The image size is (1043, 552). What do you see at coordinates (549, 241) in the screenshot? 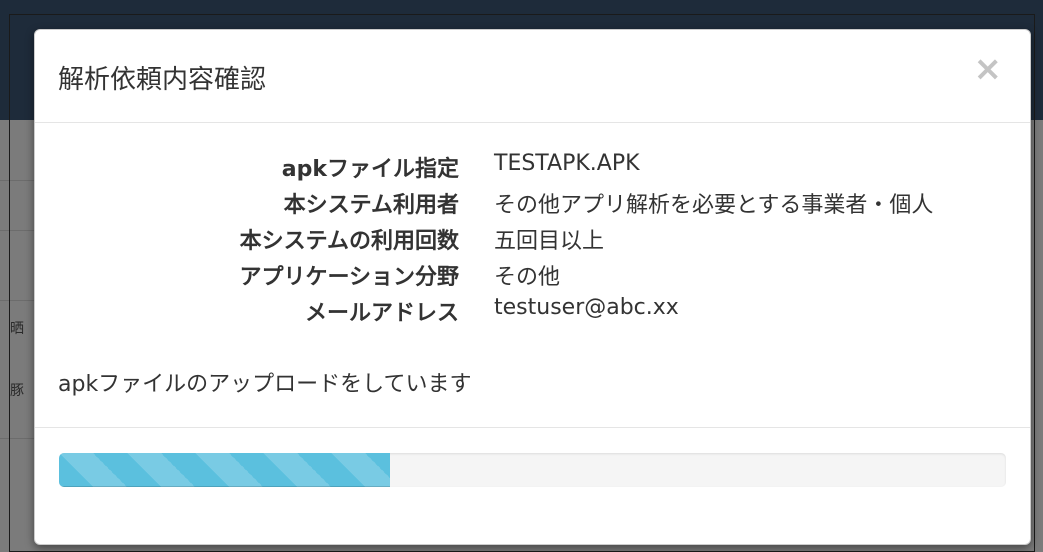
I see `info-value: 五回目以上` at bounding box center [549, 241].